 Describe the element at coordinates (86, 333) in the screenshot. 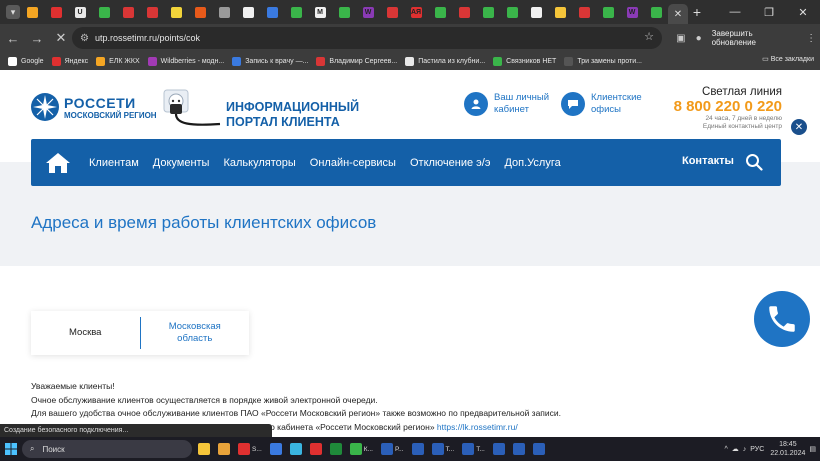

I see `tab-moscow: Москва` at that location.